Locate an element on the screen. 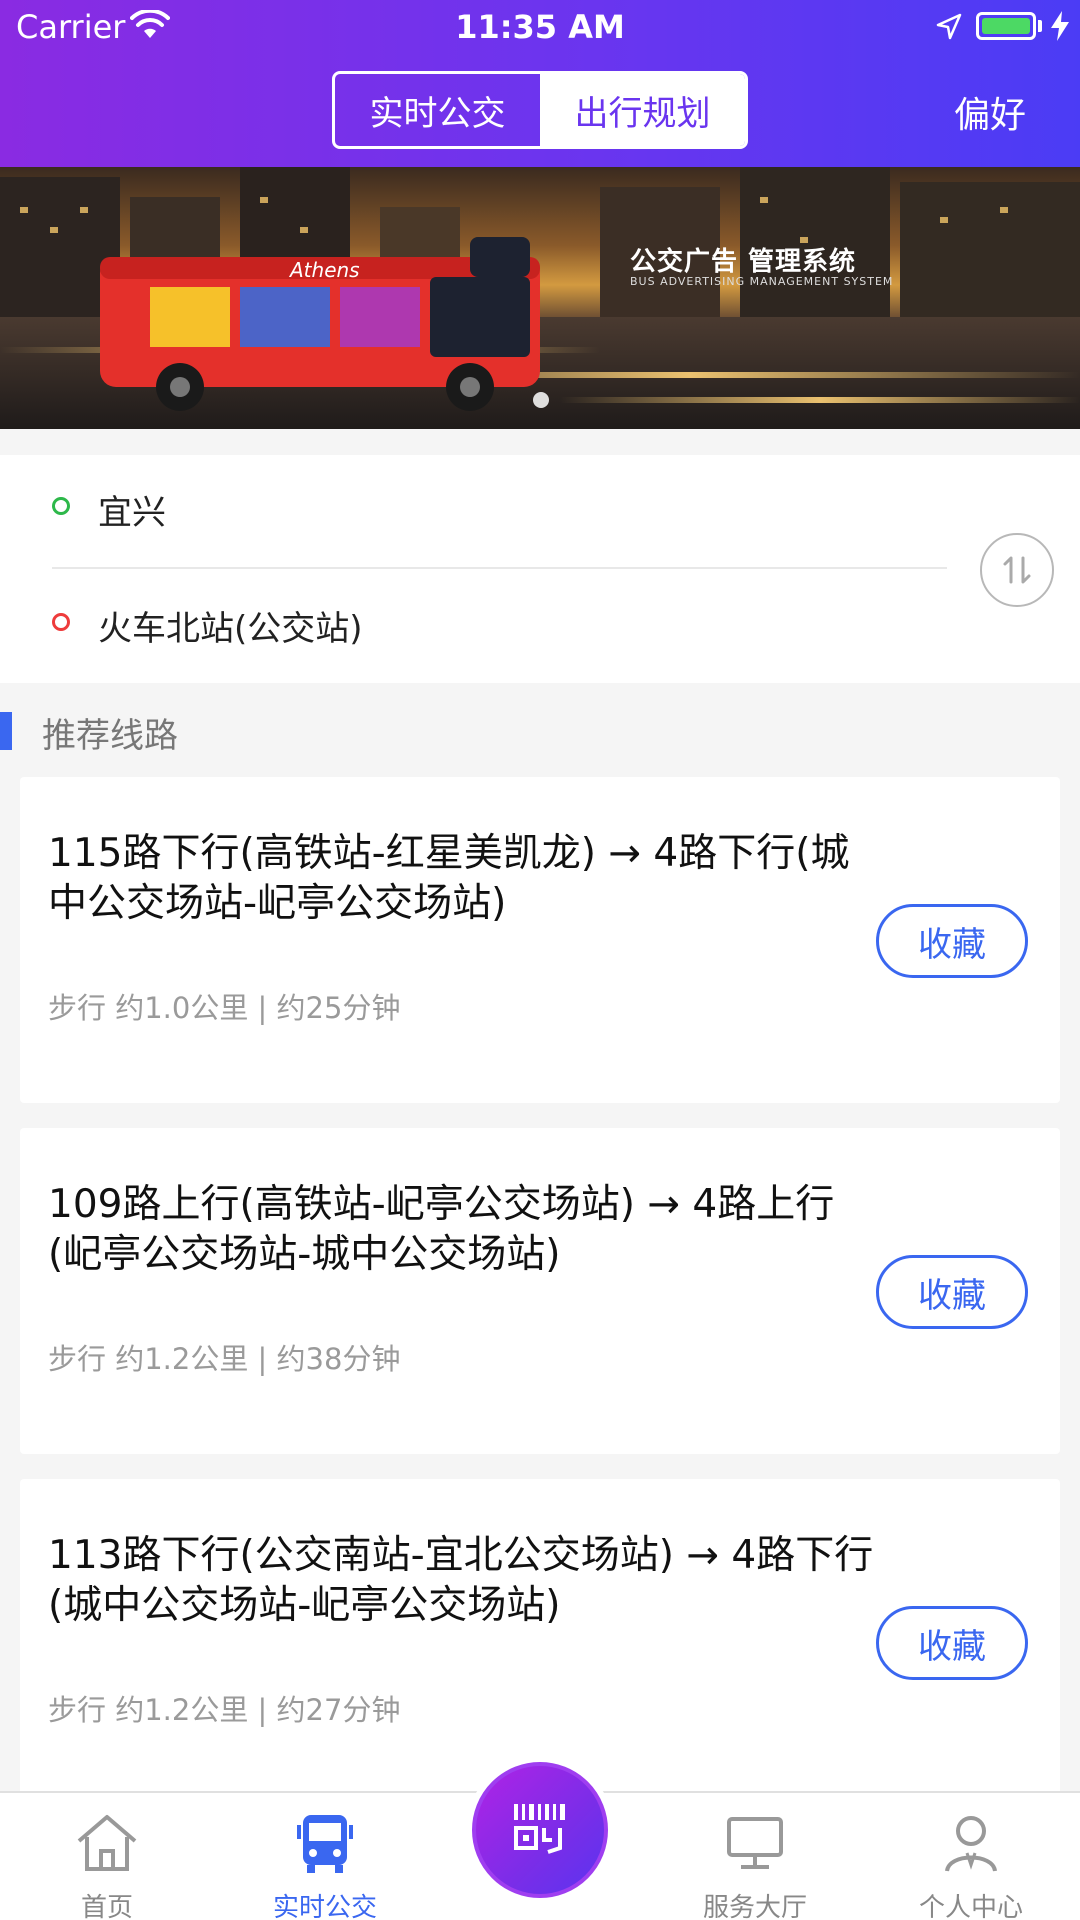 Image resolution: width=1080 pixels, height=1920 pixels. tab-realtime-bus-nav: 实时公交 is located at coordinates (325, 1863).